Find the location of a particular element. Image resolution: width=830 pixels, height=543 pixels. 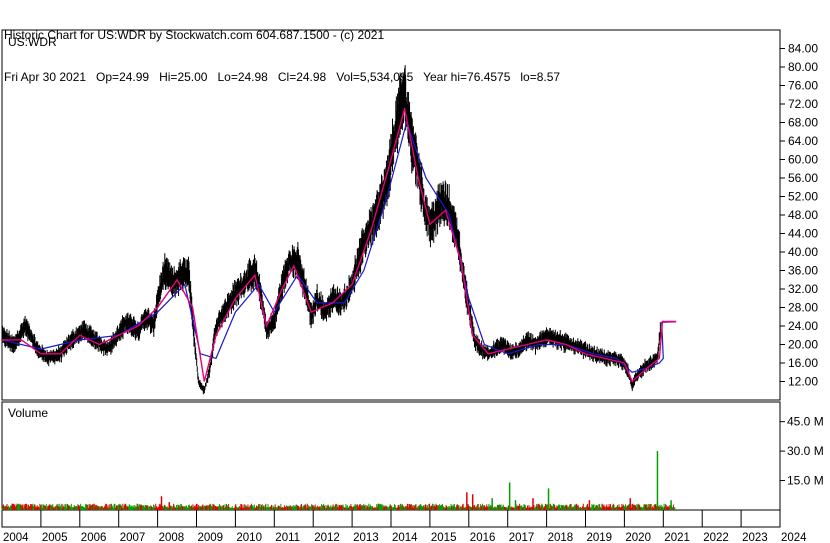

price-y-tick-label: 68.00 is located at coordinates (803, 123).